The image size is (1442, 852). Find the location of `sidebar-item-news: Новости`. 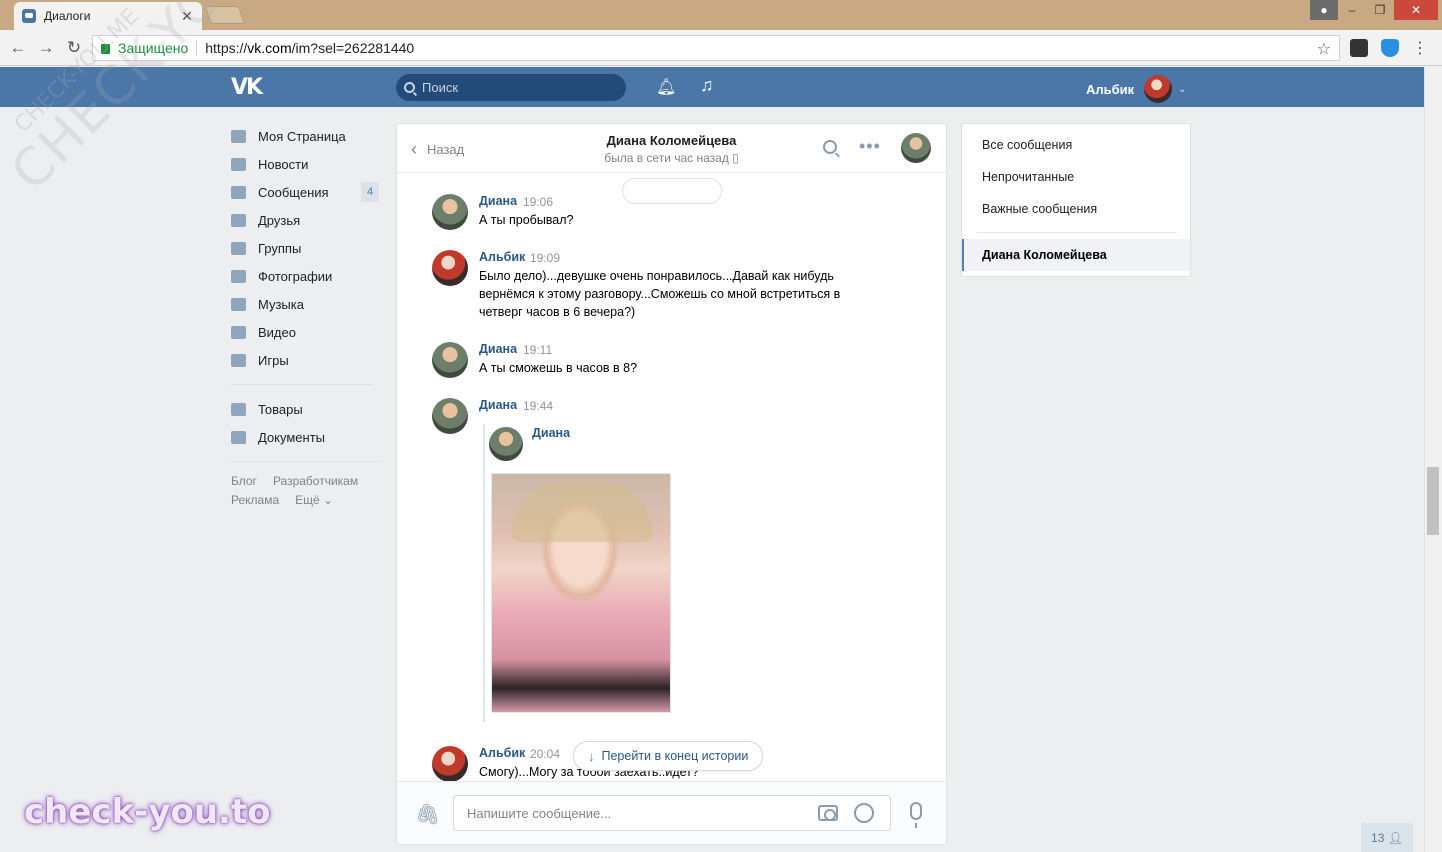

sidebar-item-news: Новости is located at coordinates (306, 164).